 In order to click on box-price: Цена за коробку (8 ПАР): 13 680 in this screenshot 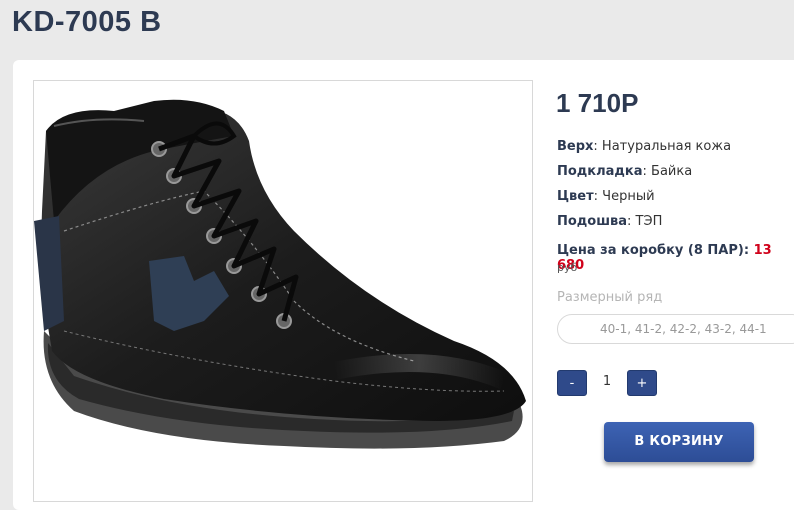, I will do `click(675, 258)`.